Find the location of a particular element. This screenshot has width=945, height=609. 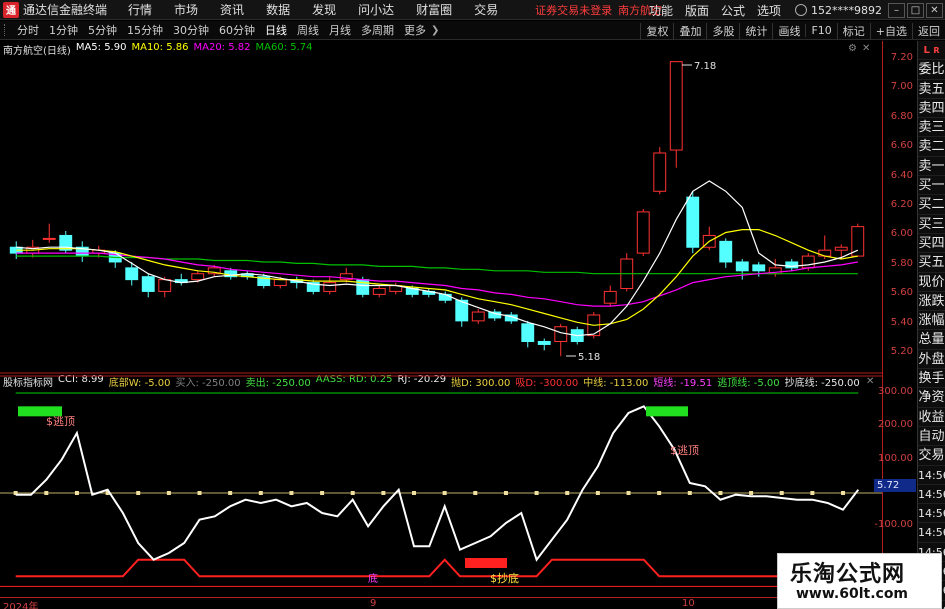

period-60min: 60分钟 is located at coordinates (237, 30).